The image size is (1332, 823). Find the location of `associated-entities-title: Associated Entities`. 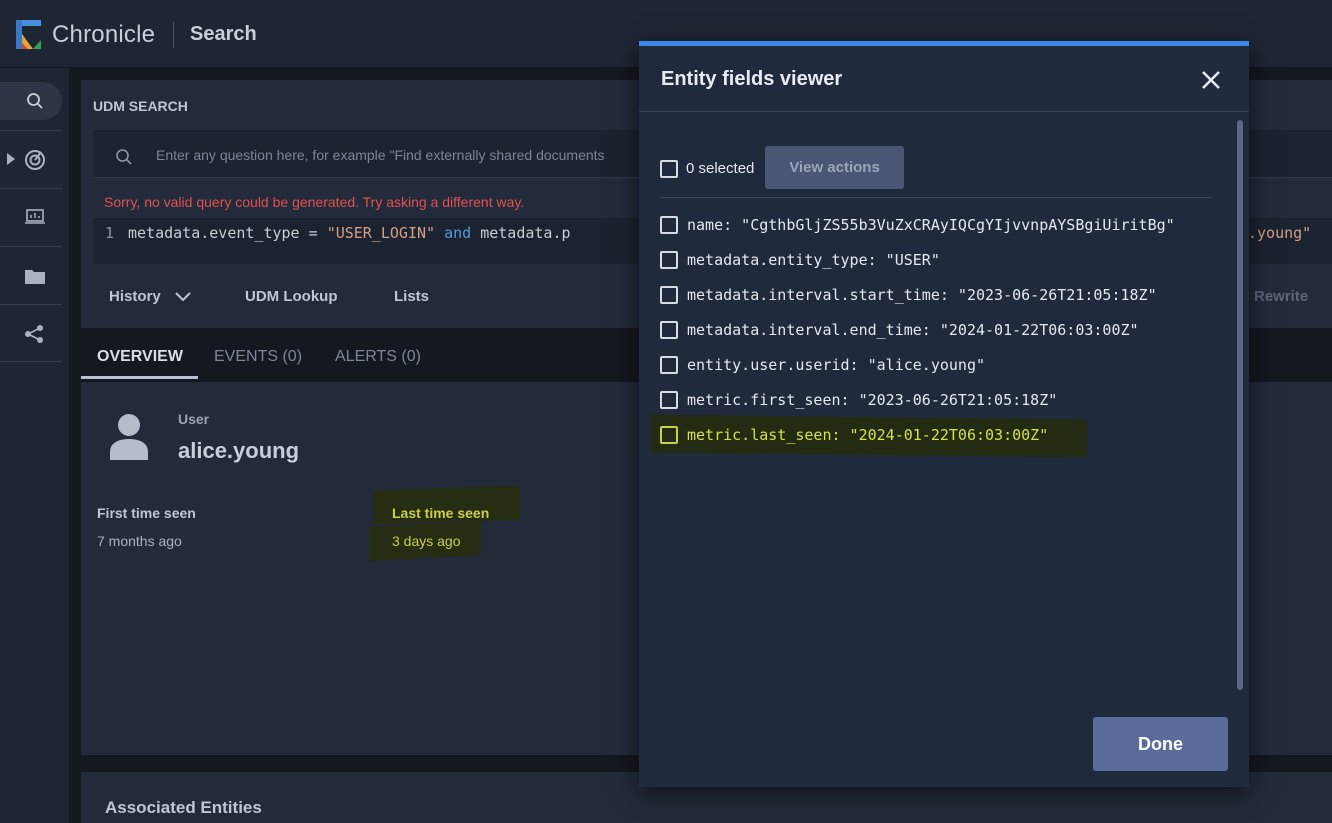

associated-entities-title: Associated Entities is located at coordinates (183, 807).